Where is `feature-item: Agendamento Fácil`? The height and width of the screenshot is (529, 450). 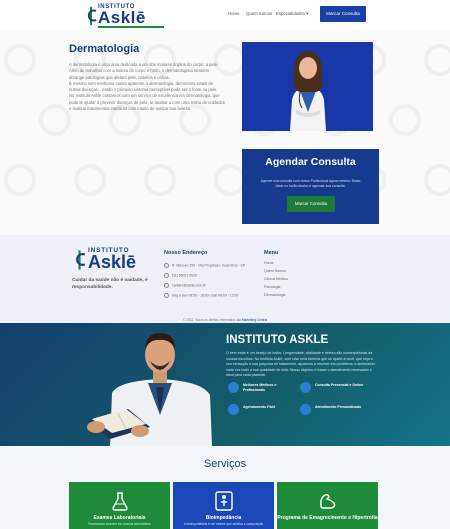
feature-item: Agendamento Fácil is located at coordinates (263, 410).